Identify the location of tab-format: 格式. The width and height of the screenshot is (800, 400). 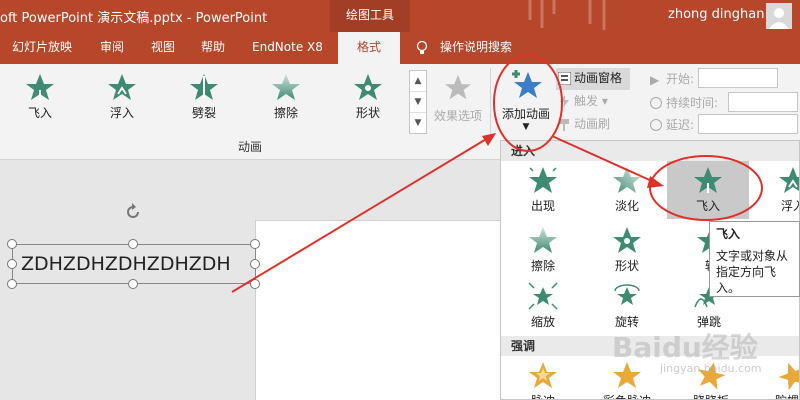
(369, 48).